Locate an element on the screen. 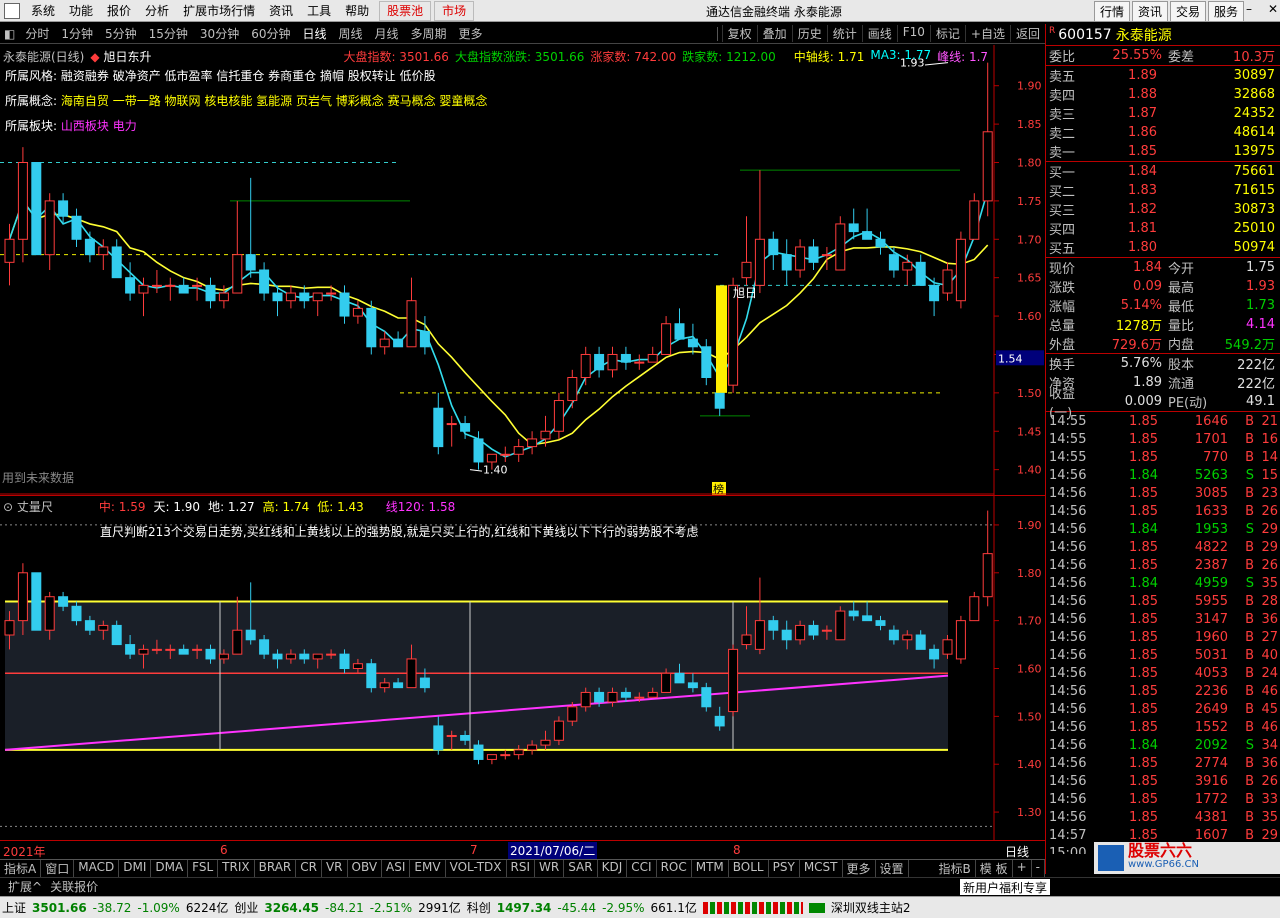 This screenshot has height=918, width=1280. menu-red-item-0: 股票池 is located at coordinates (405, 10).